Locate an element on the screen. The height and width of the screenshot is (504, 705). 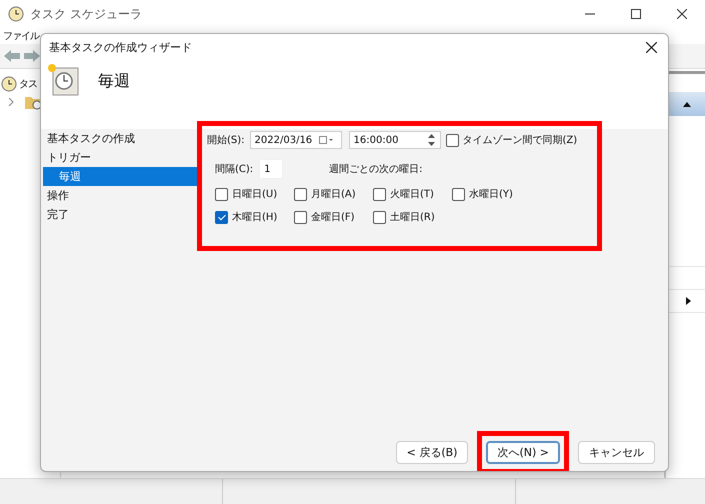
chevron-right-icon is located at coordinates (11, 102).